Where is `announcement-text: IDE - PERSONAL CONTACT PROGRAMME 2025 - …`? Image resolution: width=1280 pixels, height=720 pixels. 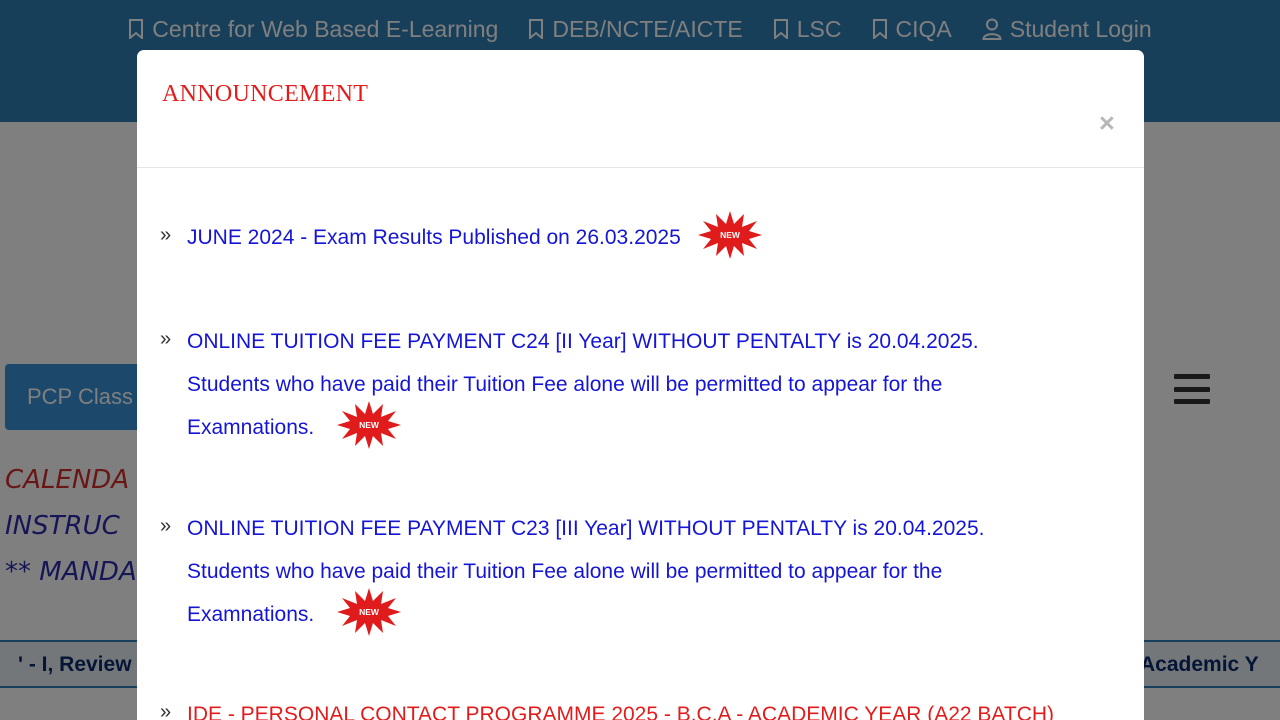
announcement-text: IDE - PERSONAL CONTACT PROGRAMME 2025 - … is located at coordinates (665, 706).